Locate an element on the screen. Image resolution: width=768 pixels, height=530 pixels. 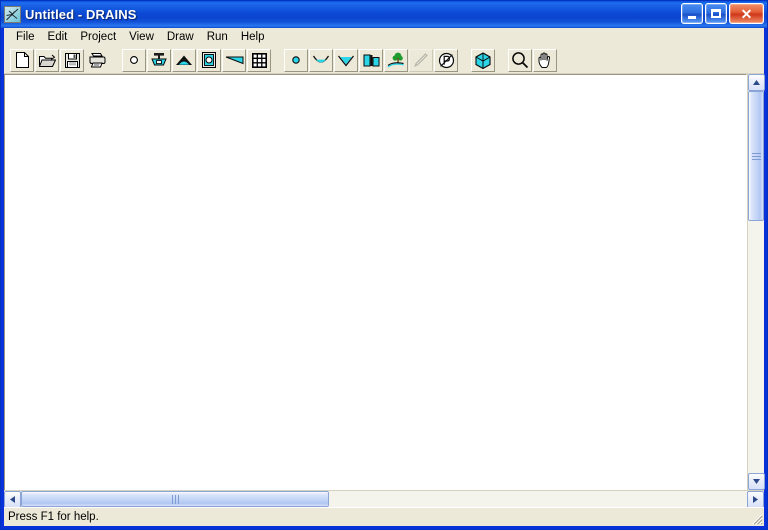
title-bar: Untitled - DRAINS ✕ is located at coordinates (384, 14).